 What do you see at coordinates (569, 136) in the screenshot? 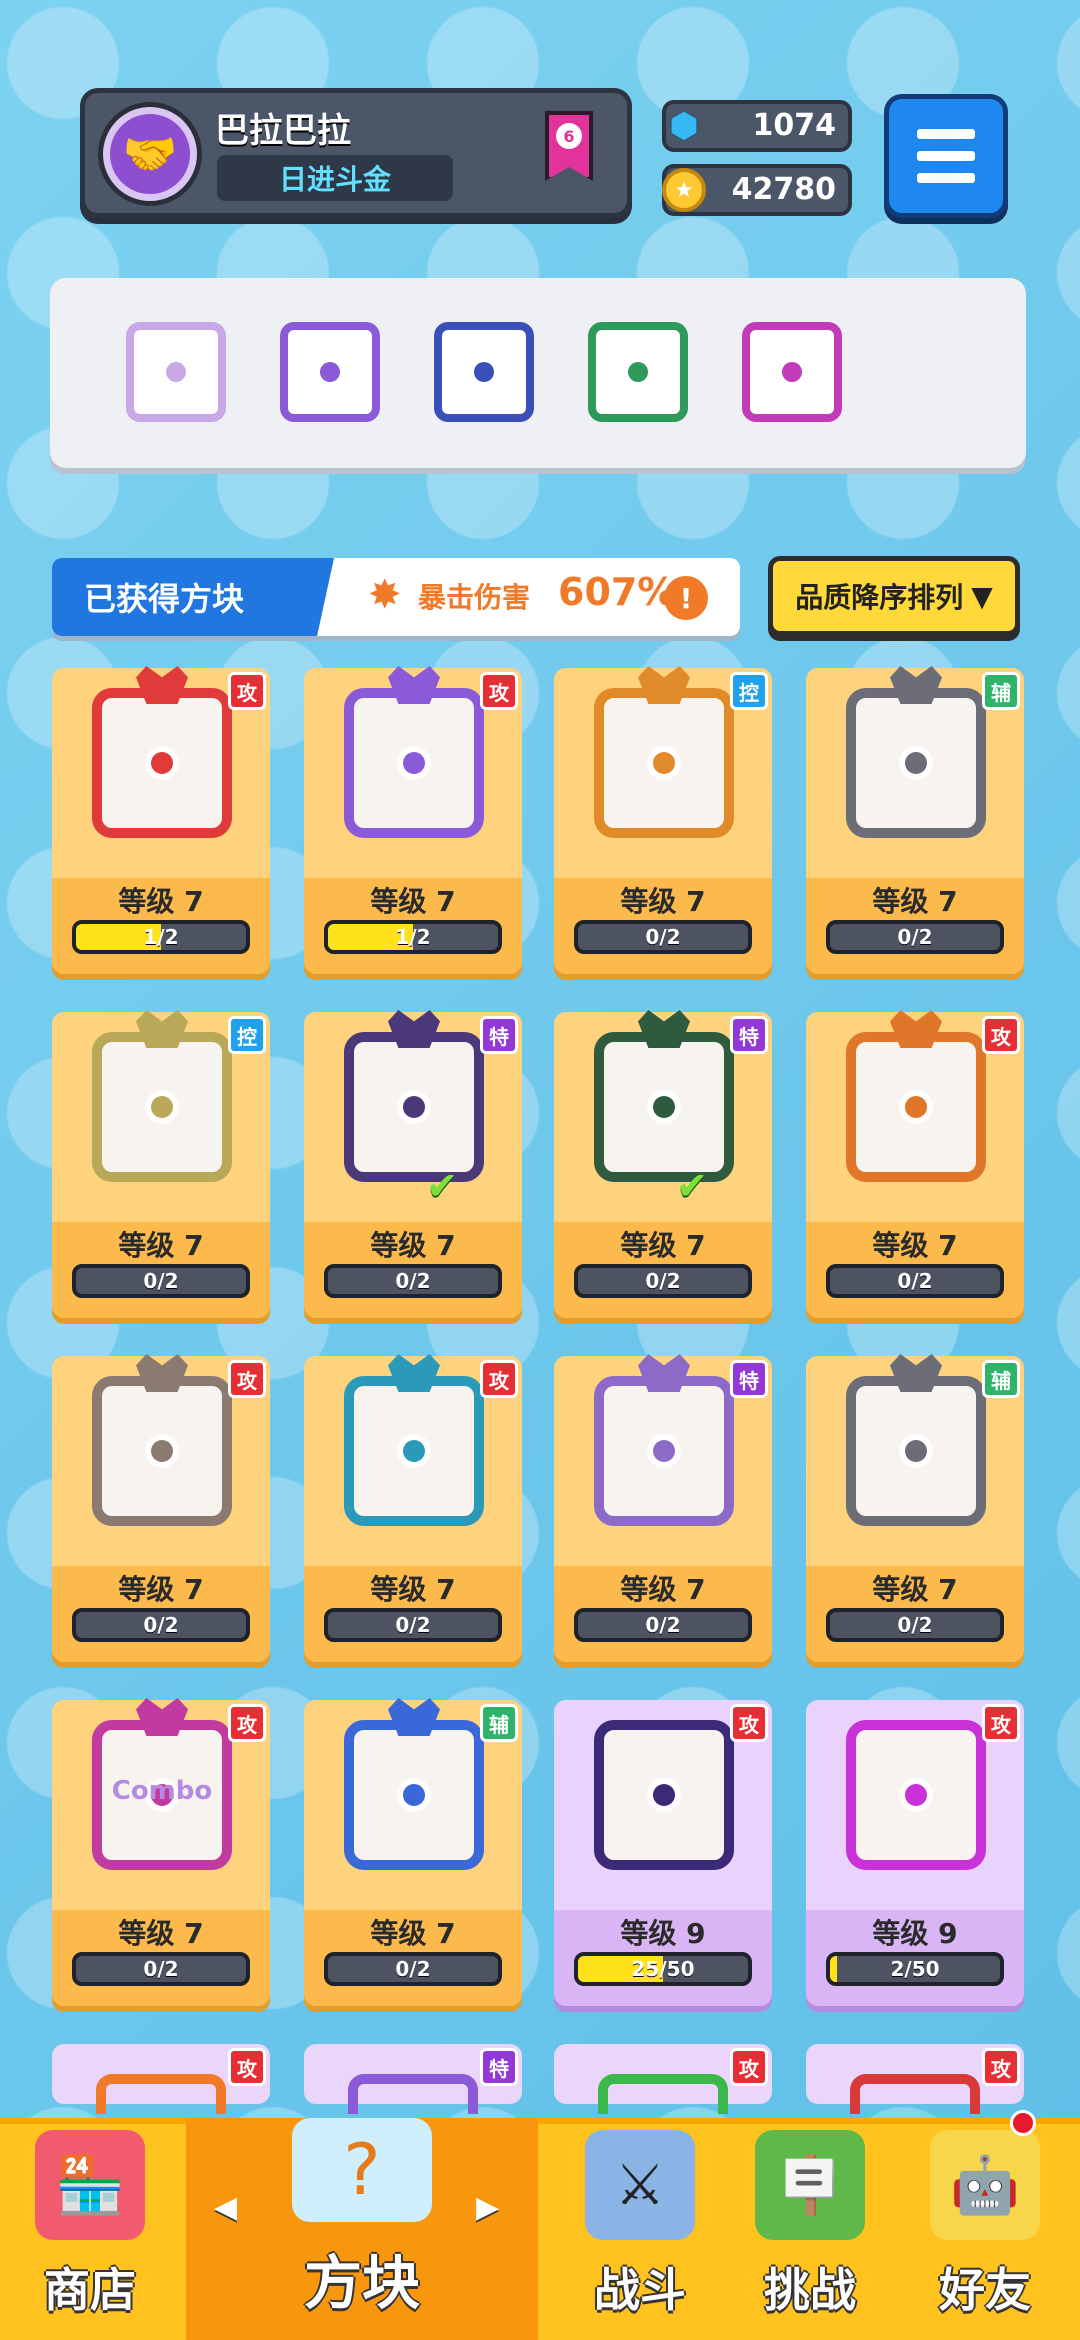
I see `rank-number: 6` at bounding box center [569, 136].